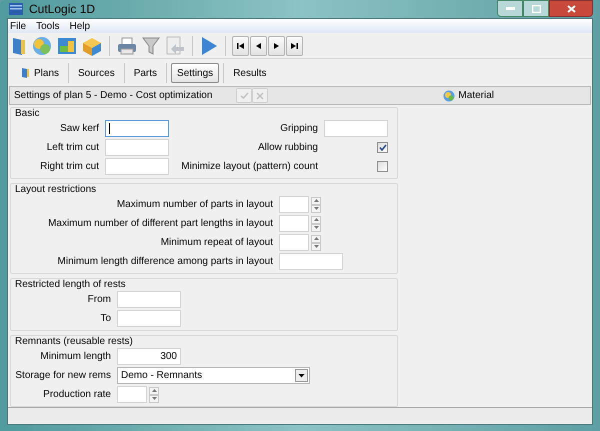 The width and height of the screenshot is (600, 431). I want to click on field-label: Gripping, so click(299, 129).